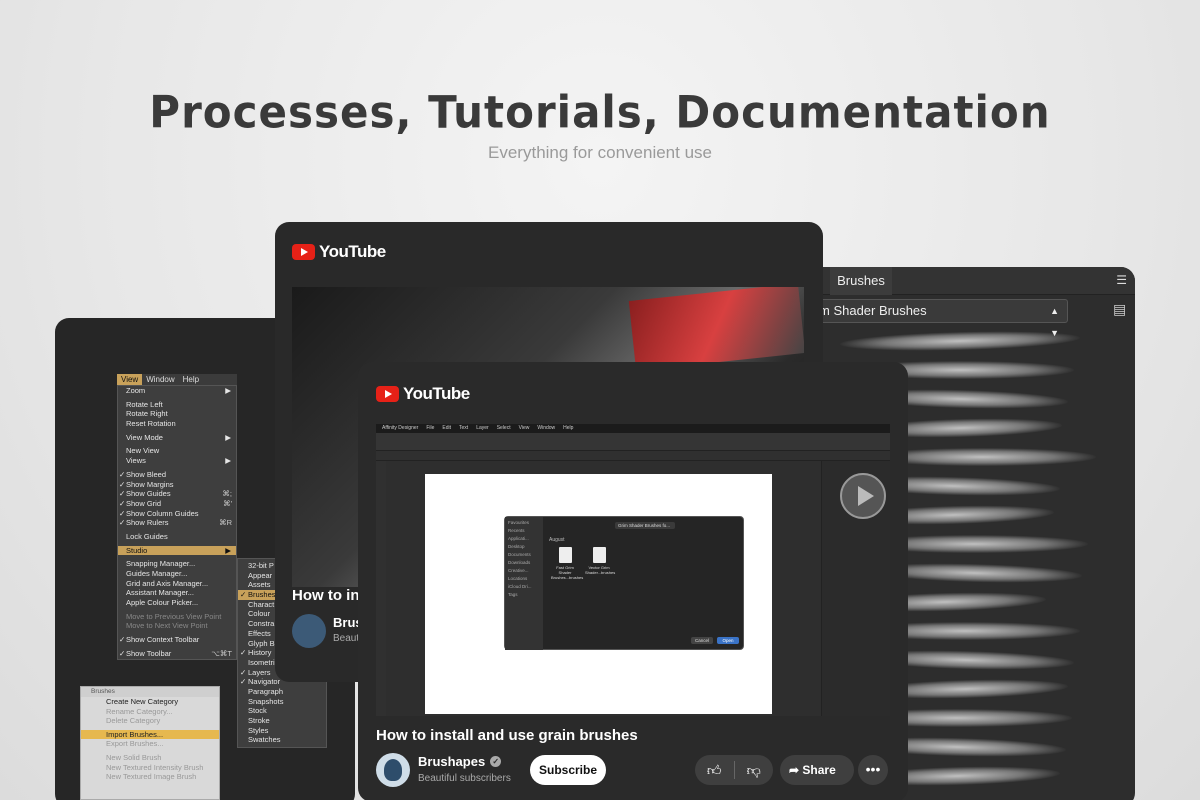 The image size is (1200, 800). What do you see at coordinates (191, 379) in the screenshot?
I see `menubar-help: Help` at bounding box center [191, 379].